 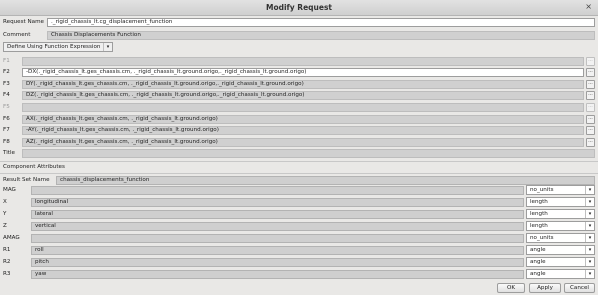 I want to click on result-set-name-field: chassis_displacements_function, so click(x=325, y=180).